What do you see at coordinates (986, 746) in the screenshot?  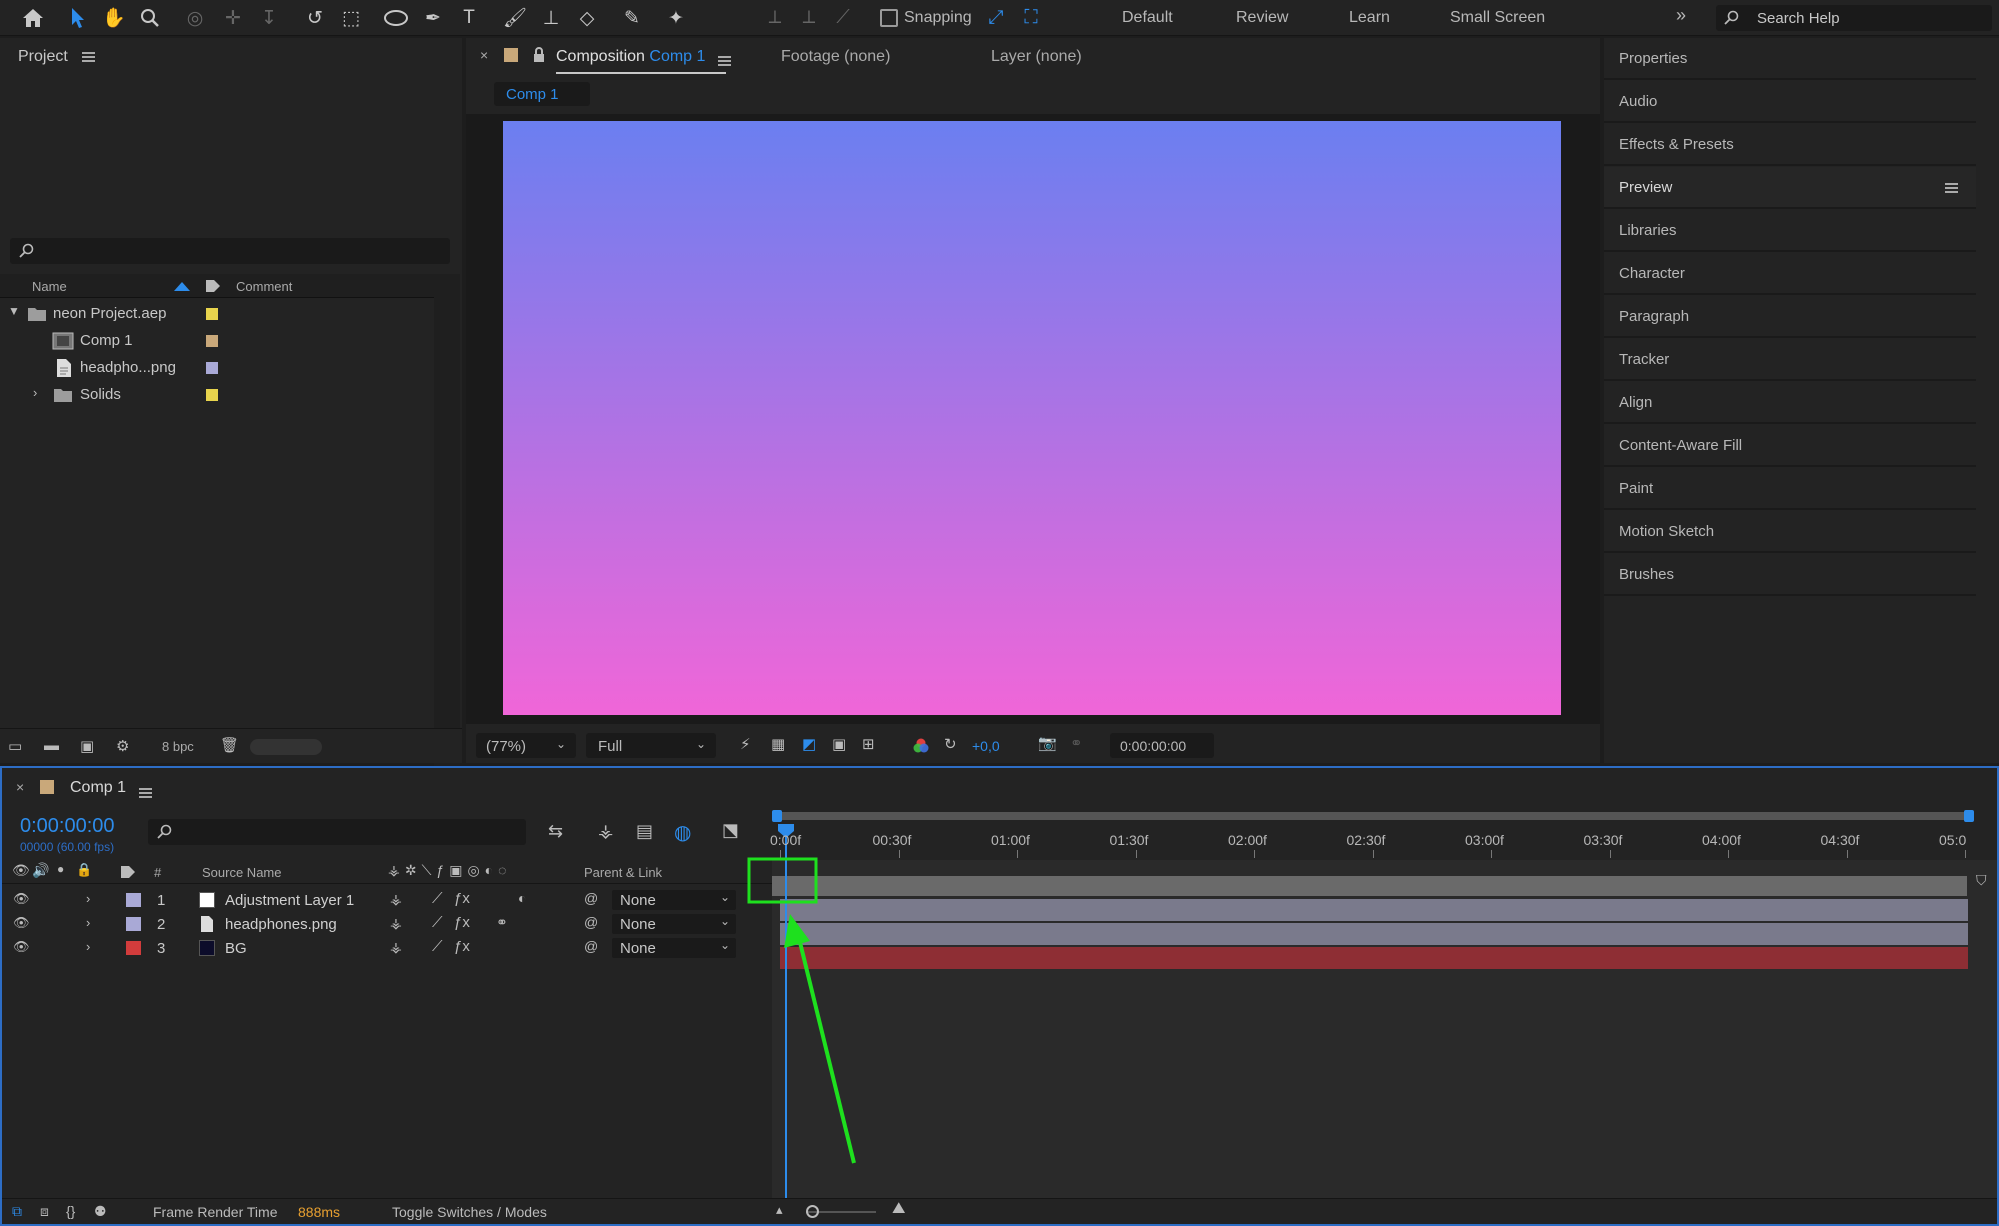 I see `exposure-value: +0,0` at bounding box center [986, 746].